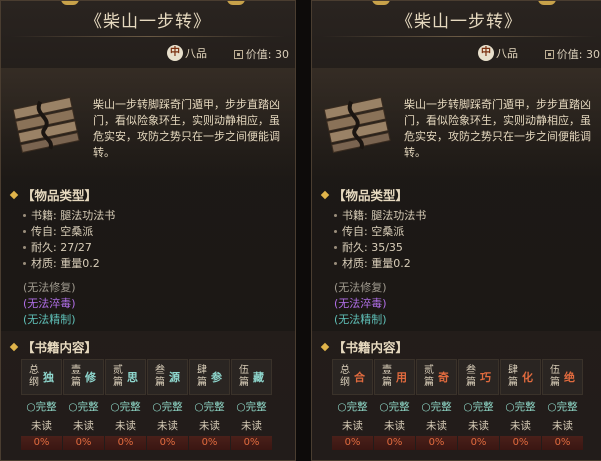  I want to click on book-chapter: 贰篇 奇 ○完整 未读 0%, so click(436, 404).